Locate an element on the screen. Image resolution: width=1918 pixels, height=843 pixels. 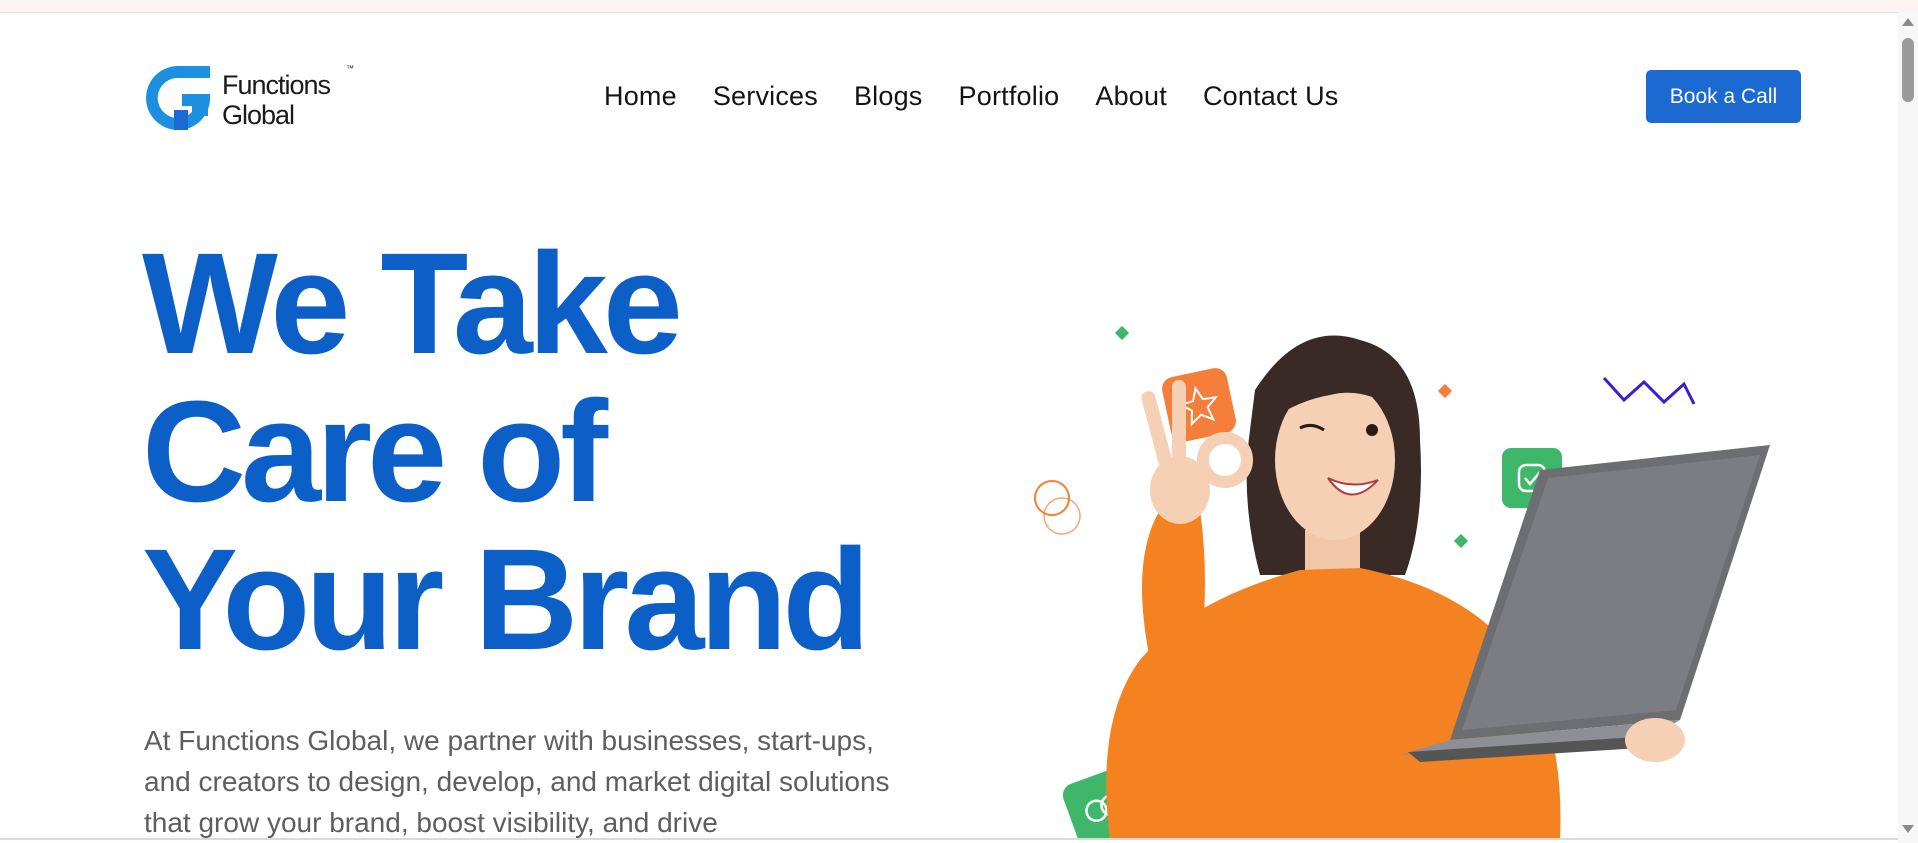
scroll-up-arrow-icon is located at coordinates (1908, 22).